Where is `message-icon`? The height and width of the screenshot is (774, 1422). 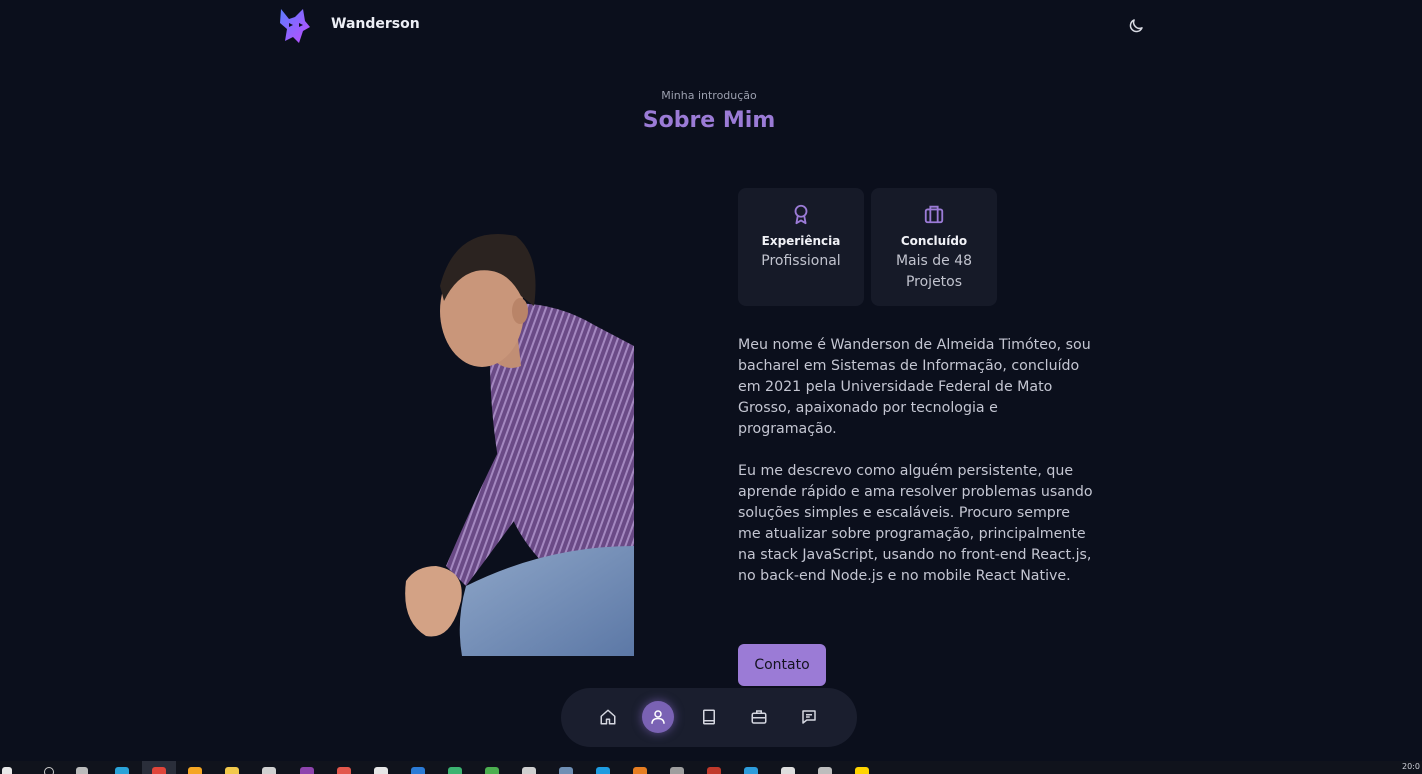
message-icon is located at coordinates (809, 717).